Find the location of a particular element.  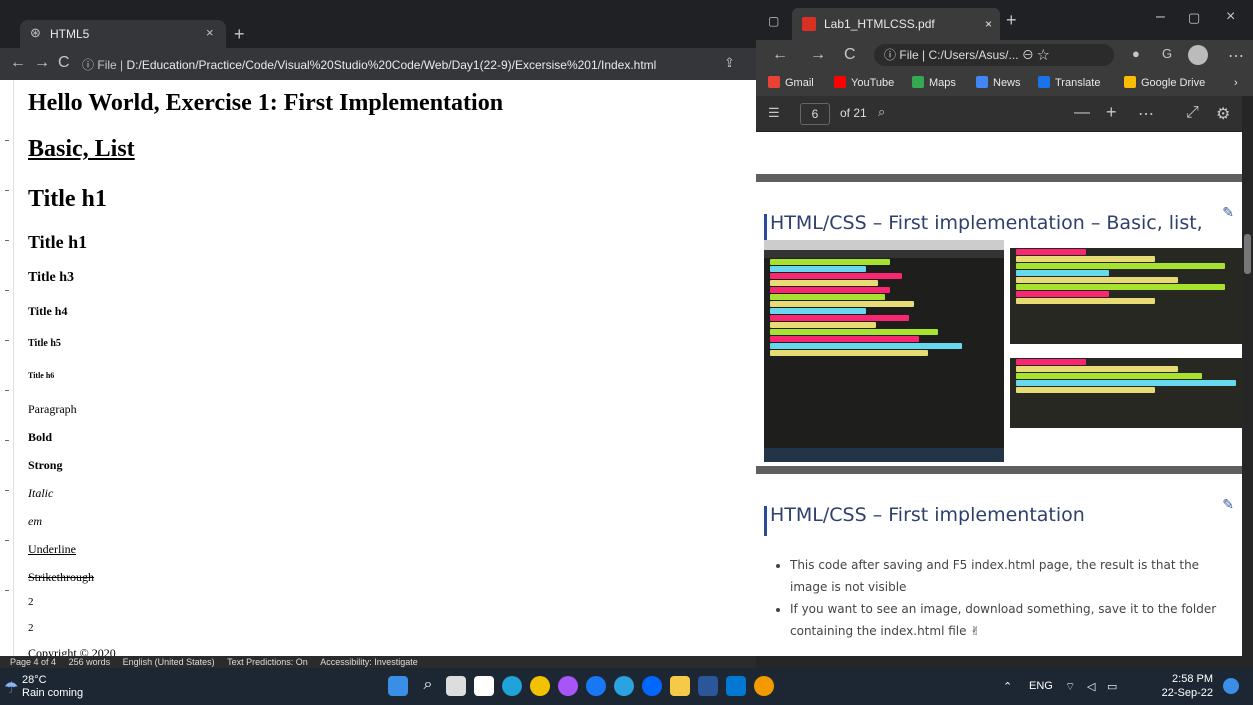

extension-icon: ● is located at coordinates (1136, 53).